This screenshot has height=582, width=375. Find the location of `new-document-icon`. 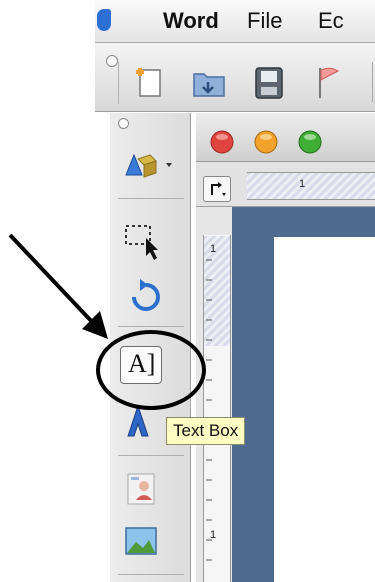

new-document-icon is located at coordinates (148, 82).